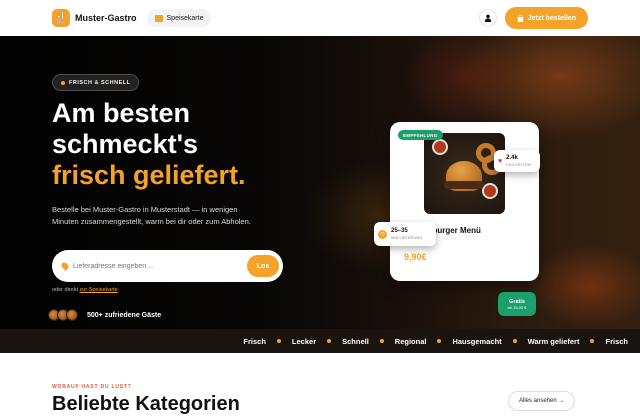 This screenshot has height=416, width=640. I want to click on delivery-label: MIN LIEFERUNG, so click(407, 237).